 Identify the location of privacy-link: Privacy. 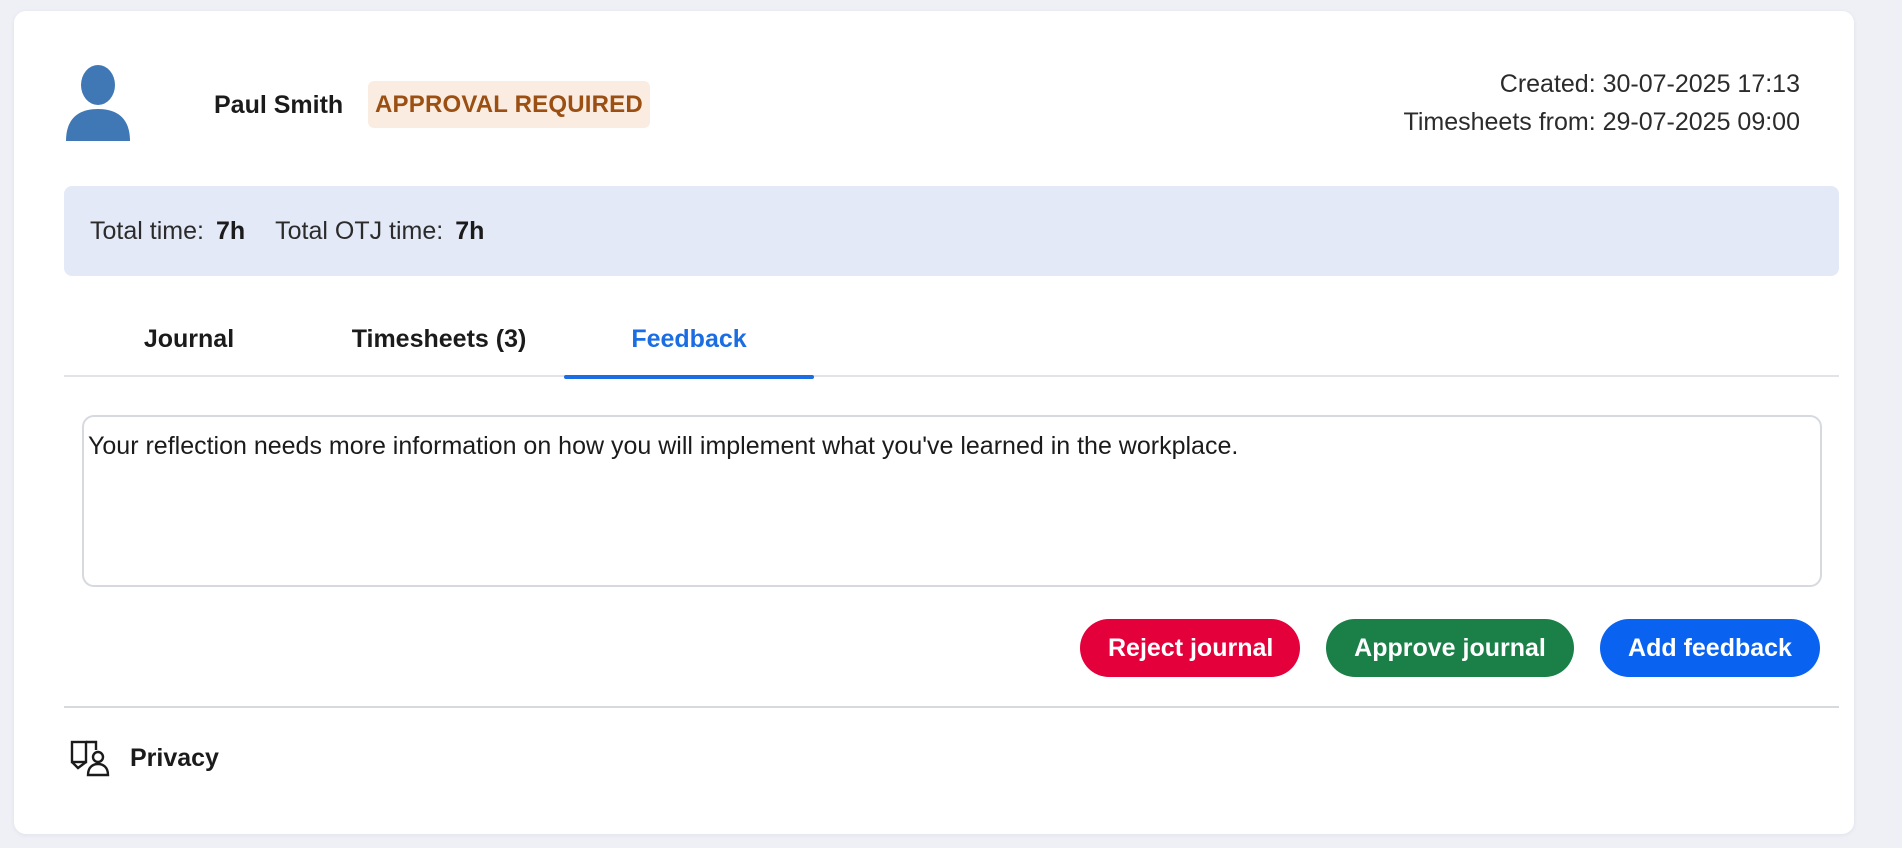
(144, 758).